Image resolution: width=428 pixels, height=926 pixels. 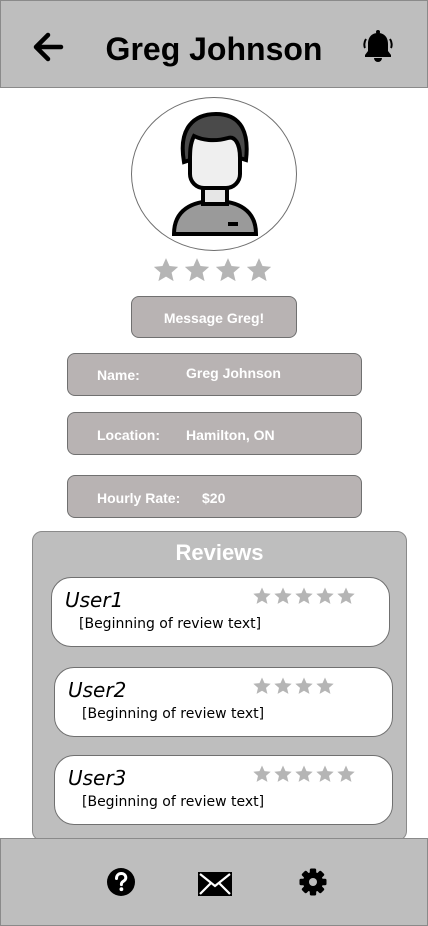 What do you see at coordinates (220, 612) in the screenshot?
I see `review-card-1: User1 [Beginning of review text]` at bounding box center [220, 612].